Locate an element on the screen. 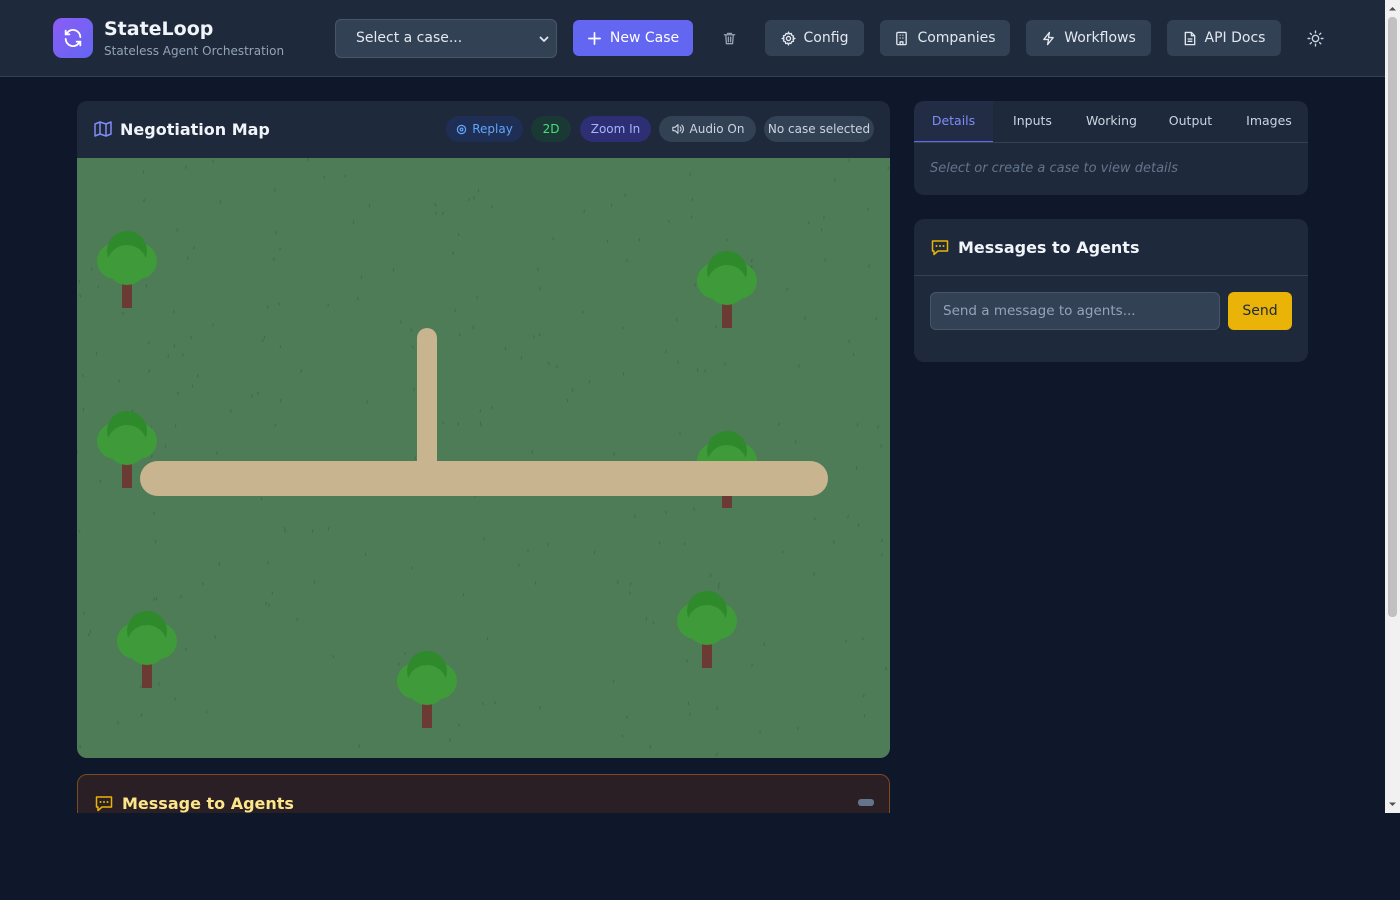 The height and width of the screenshot is (900, 1400). config-button: Config is located at coordinates (814, 38).